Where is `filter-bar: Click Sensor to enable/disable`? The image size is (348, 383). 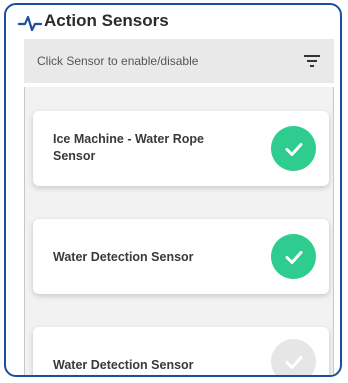
filter-bar: Click Sensor to enable/disable is located at coordinates (179, 61).